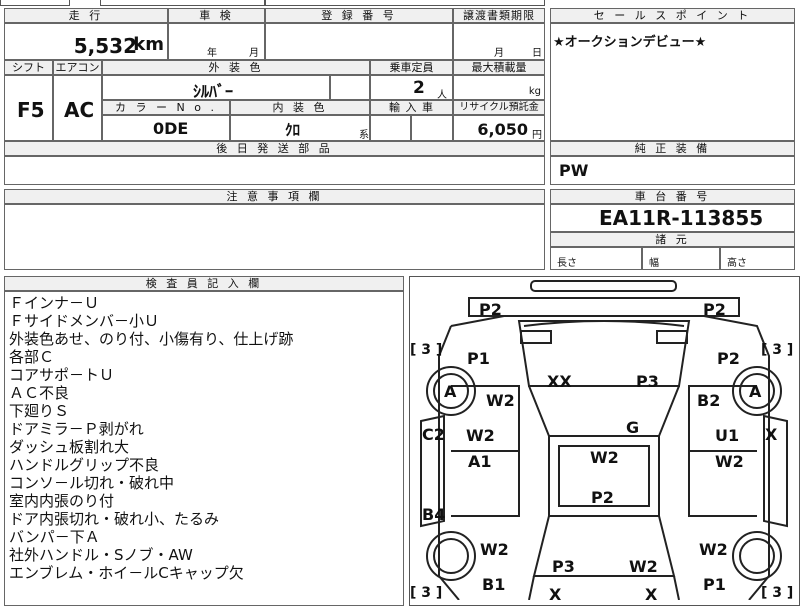 This screenshot has width=800, height=606. What do you see at coordinates (426, 592) in the screenshot?
I see `tire-tread-rl: [ 3 ]` at bounding box center [426, 592].